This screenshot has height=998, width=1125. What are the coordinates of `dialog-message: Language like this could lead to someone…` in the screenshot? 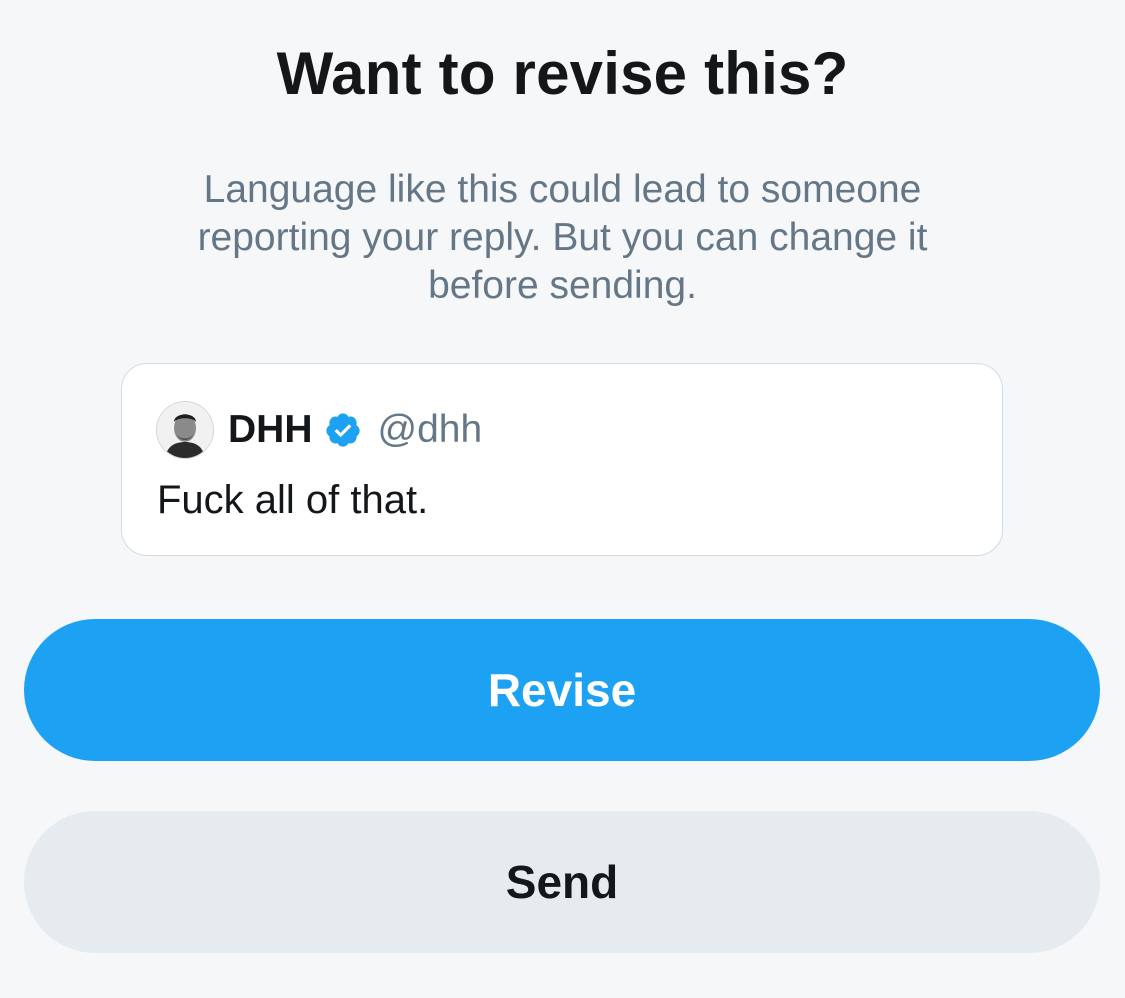 It's located at (562, 237).